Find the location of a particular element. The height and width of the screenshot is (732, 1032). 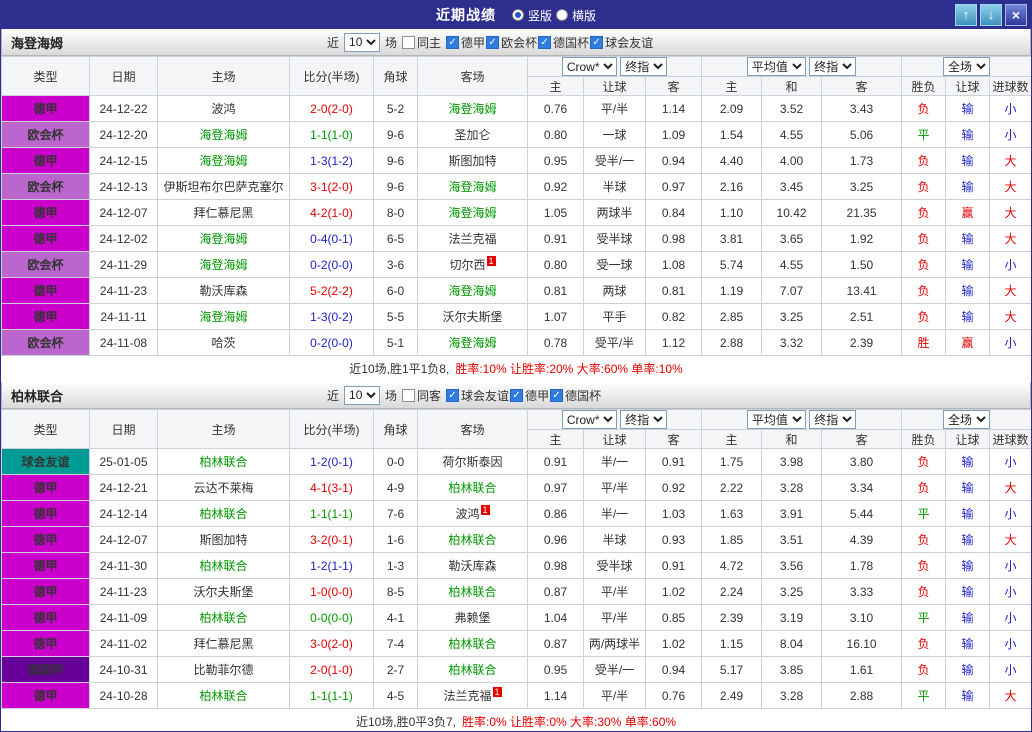

competition-filters: ✓ 球会友谊 ✓ 德甲 ✓ 德国杯 is located at coordinates (523, 395).